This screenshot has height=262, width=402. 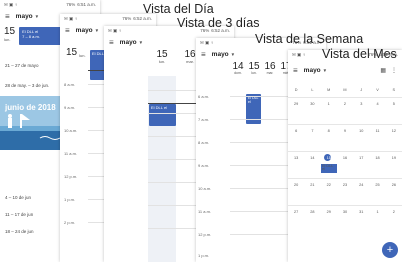 I want to click on month-day-cell: 8, so click(x=329, y=140).